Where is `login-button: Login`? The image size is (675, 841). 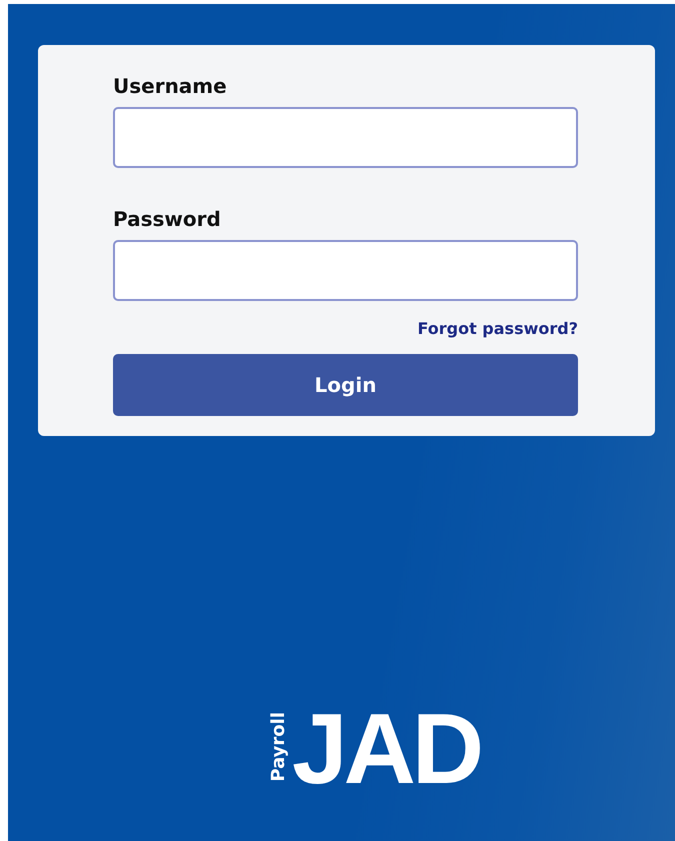 login-button: Login is located at coordinates (345, 385).